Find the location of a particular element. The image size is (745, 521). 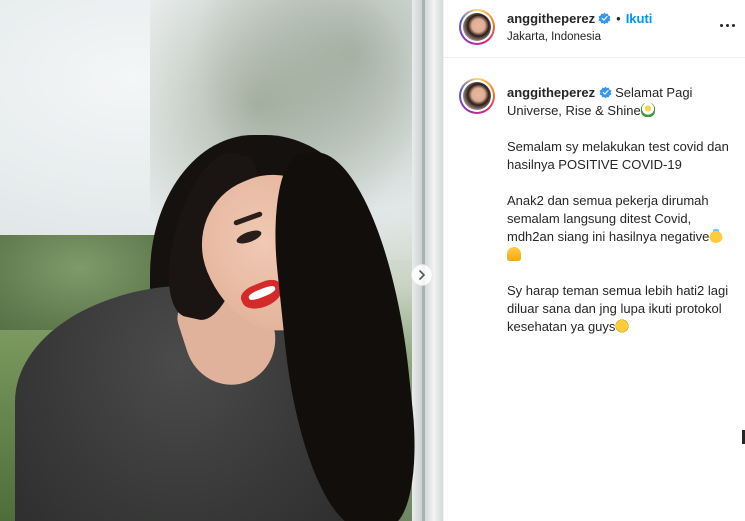

location-link: Jakarta, Indonesia is located at coordinates (554, 37).